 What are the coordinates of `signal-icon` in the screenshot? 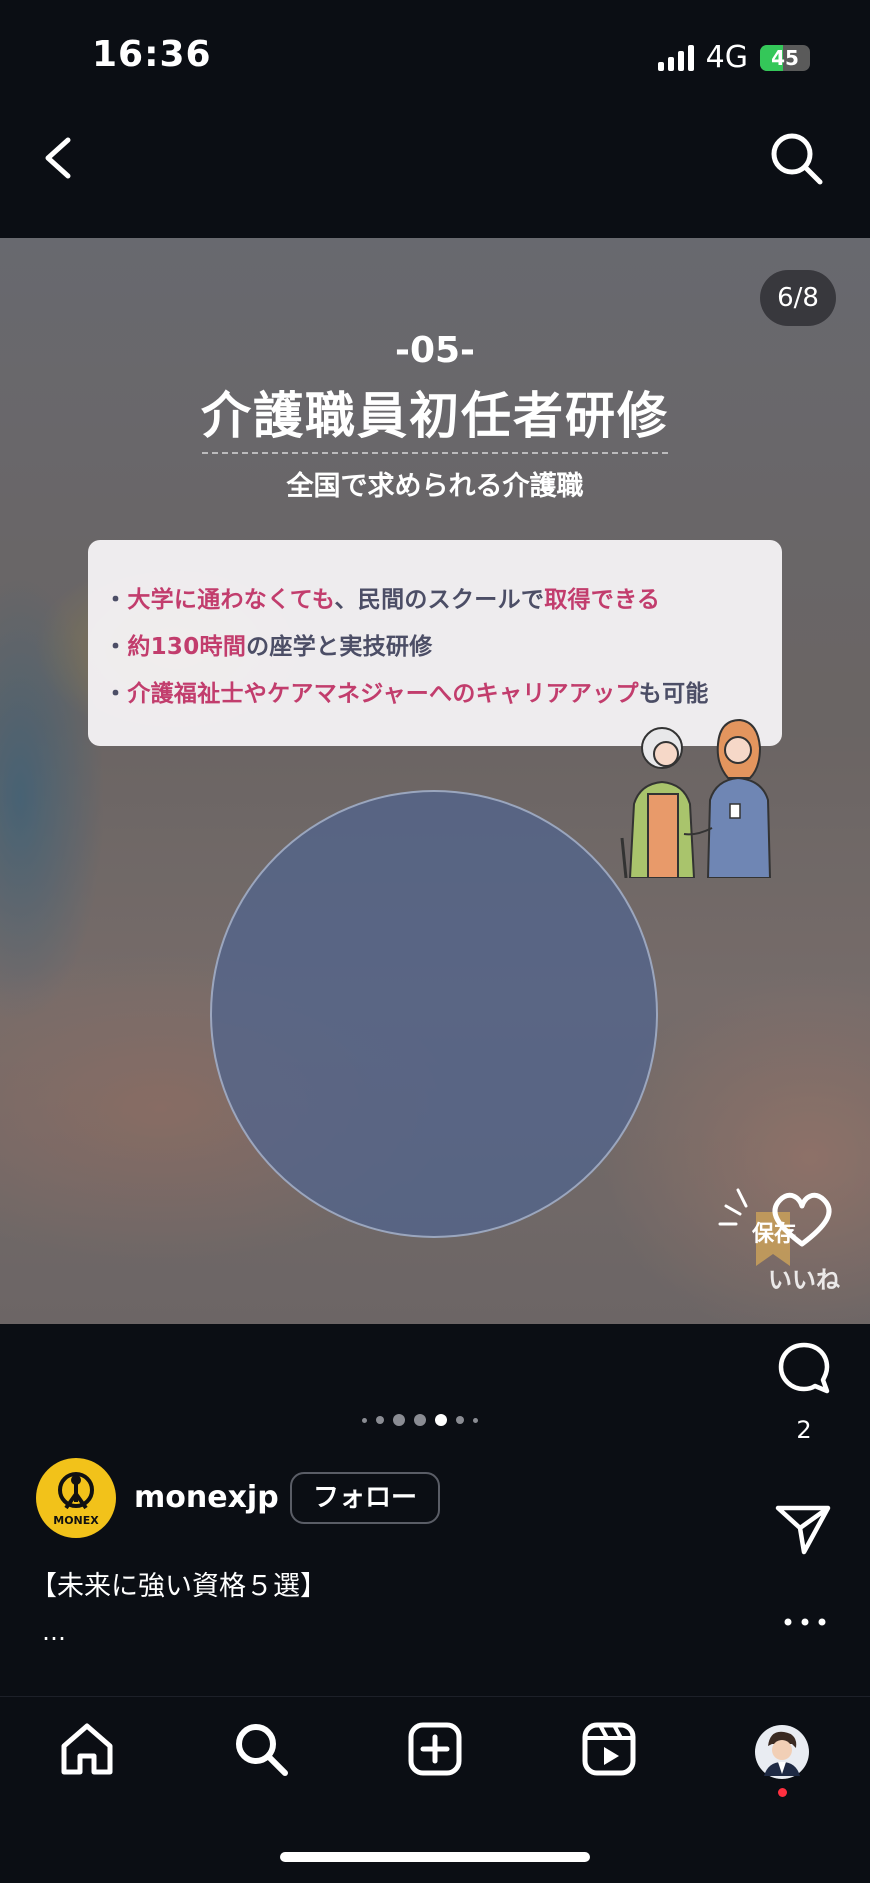 It's located at (675, 57).